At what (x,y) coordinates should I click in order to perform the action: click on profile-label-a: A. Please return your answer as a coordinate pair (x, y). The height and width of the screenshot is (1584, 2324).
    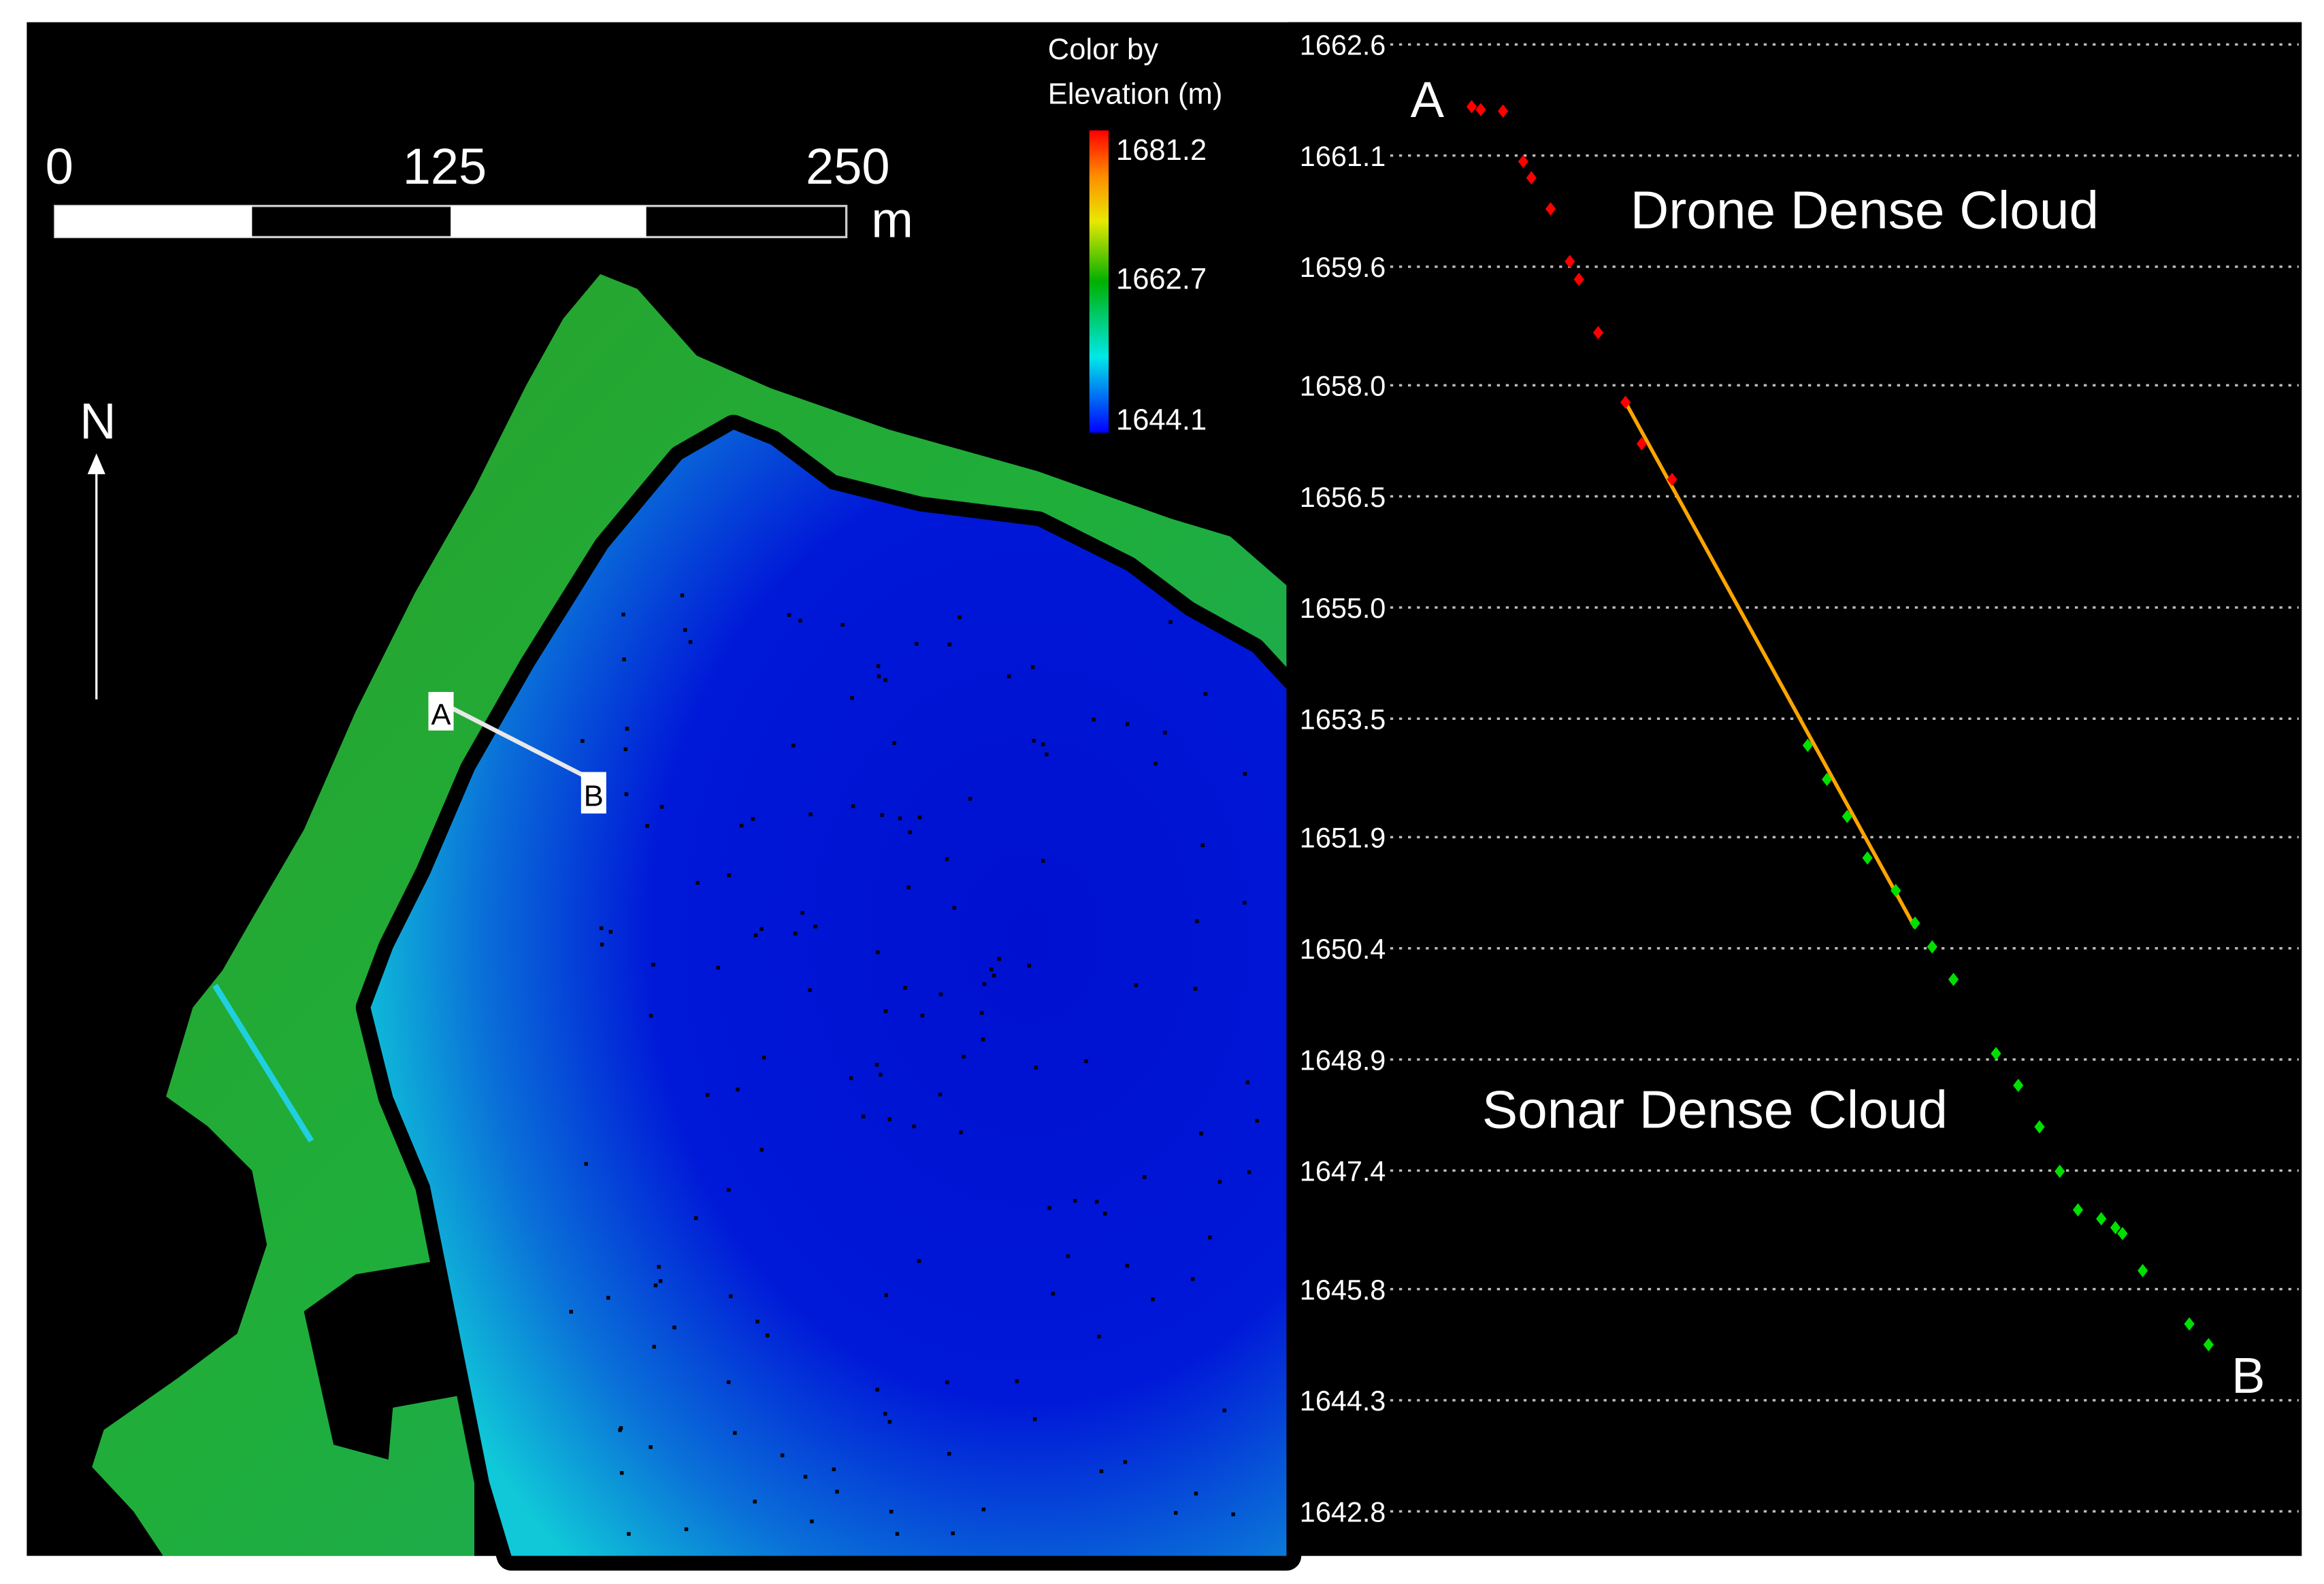
    Looking at the image, I should click on (1428, 100).